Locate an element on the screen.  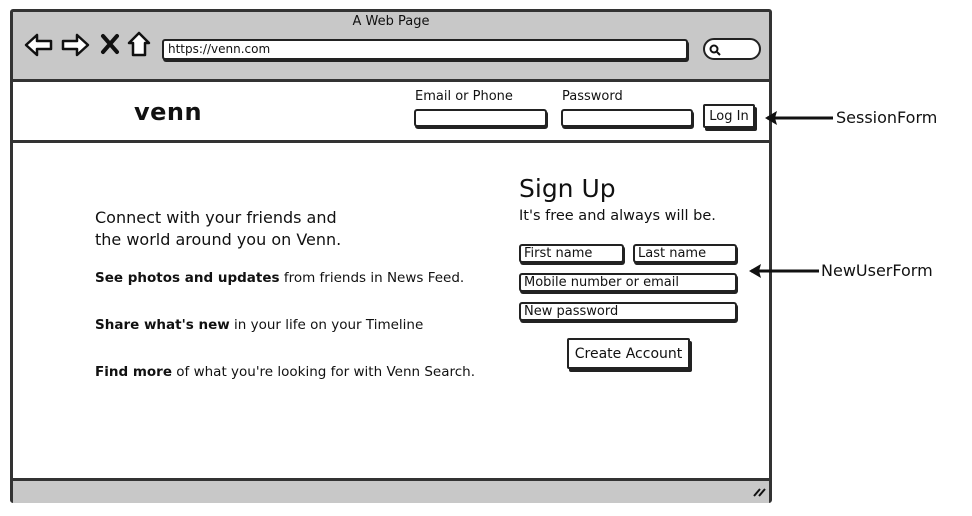
close-icon is located at coordinates (110, 44).